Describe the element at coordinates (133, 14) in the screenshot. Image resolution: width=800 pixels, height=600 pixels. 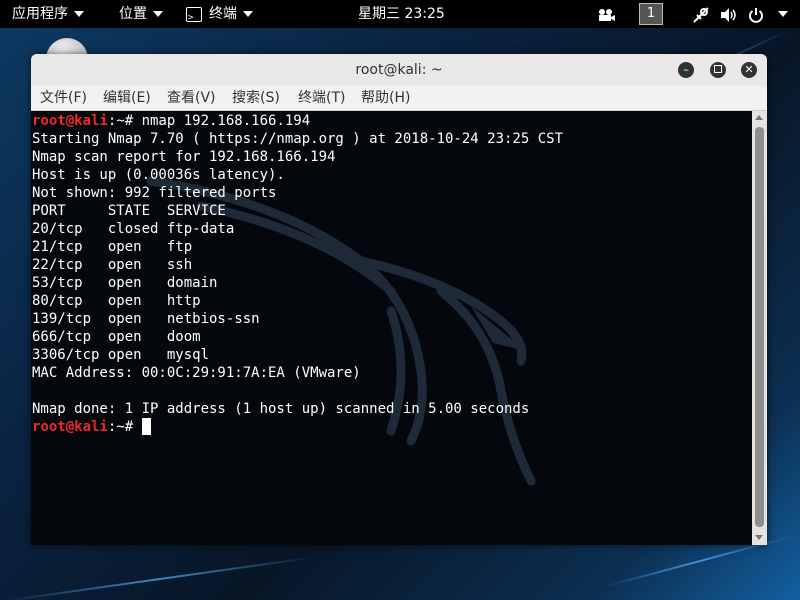
I see `places-menu-label: 位置` at that location.